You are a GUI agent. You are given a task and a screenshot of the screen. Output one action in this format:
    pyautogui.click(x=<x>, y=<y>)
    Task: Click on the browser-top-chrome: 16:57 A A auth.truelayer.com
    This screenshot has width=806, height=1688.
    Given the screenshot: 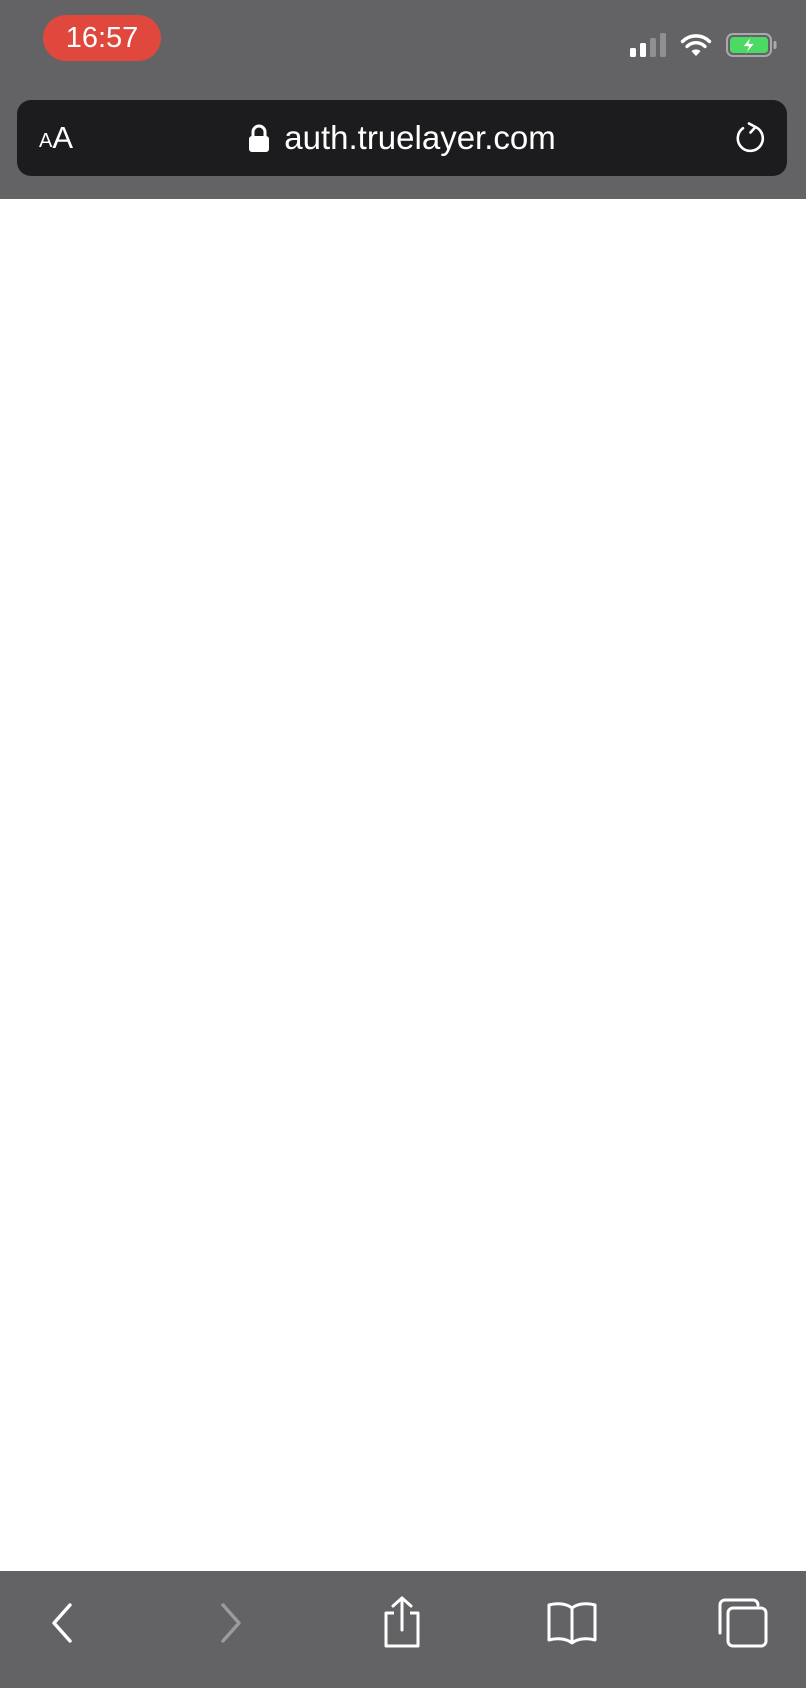 What is the action you would take?
    pyautogui.click(x=403, y=99)
    